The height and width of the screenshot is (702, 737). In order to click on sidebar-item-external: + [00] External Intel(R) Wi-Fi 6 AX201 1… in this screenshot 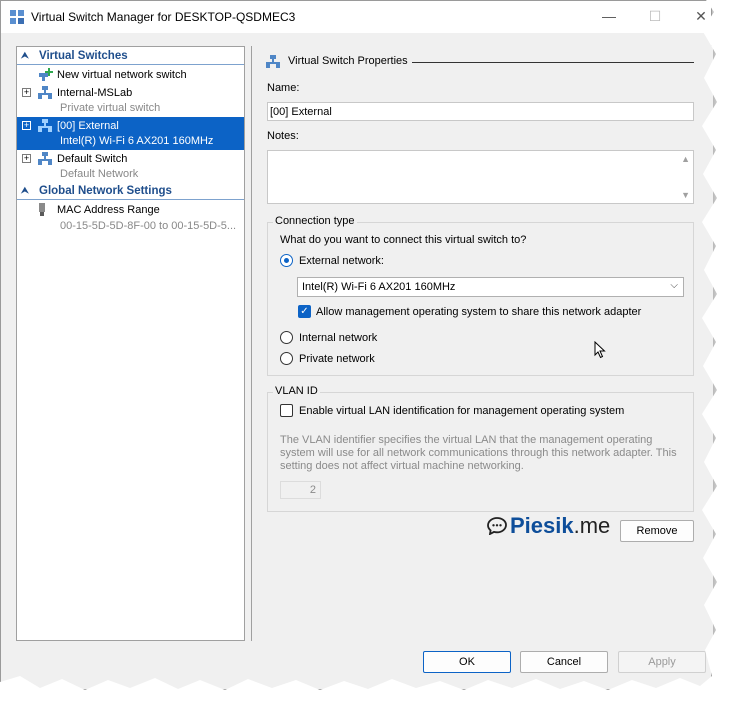, I will do `click(130, 133)`.